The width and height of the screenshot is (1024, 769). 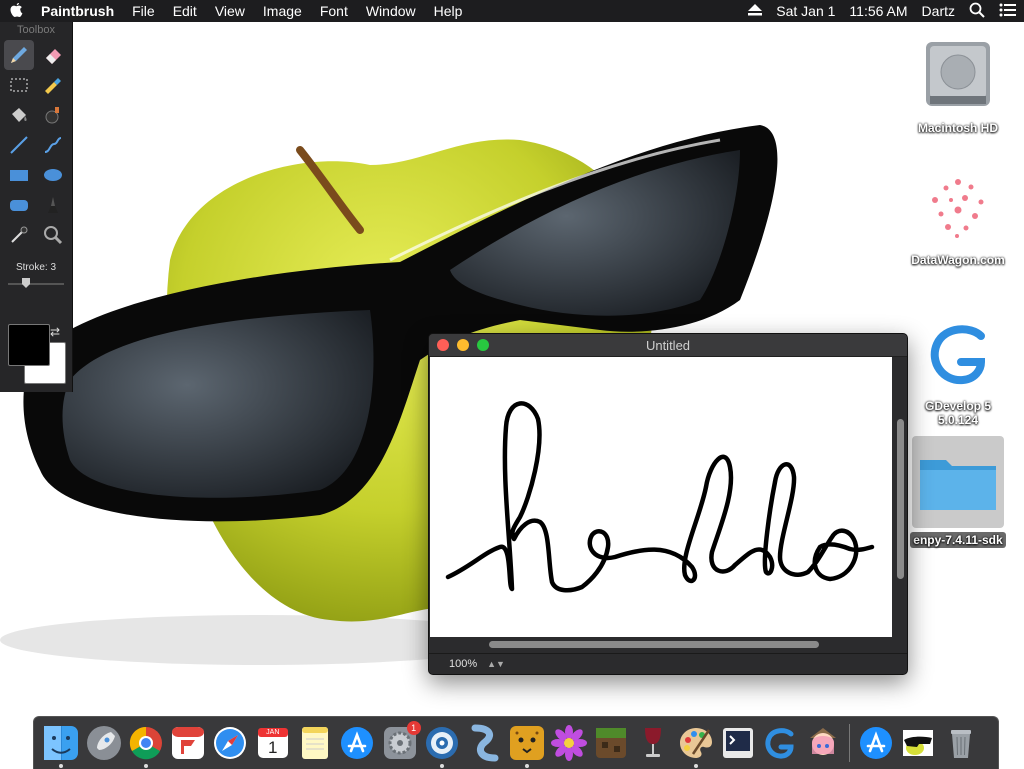 I want to click on flag-calendar-icon, so click(x=188, y=743).